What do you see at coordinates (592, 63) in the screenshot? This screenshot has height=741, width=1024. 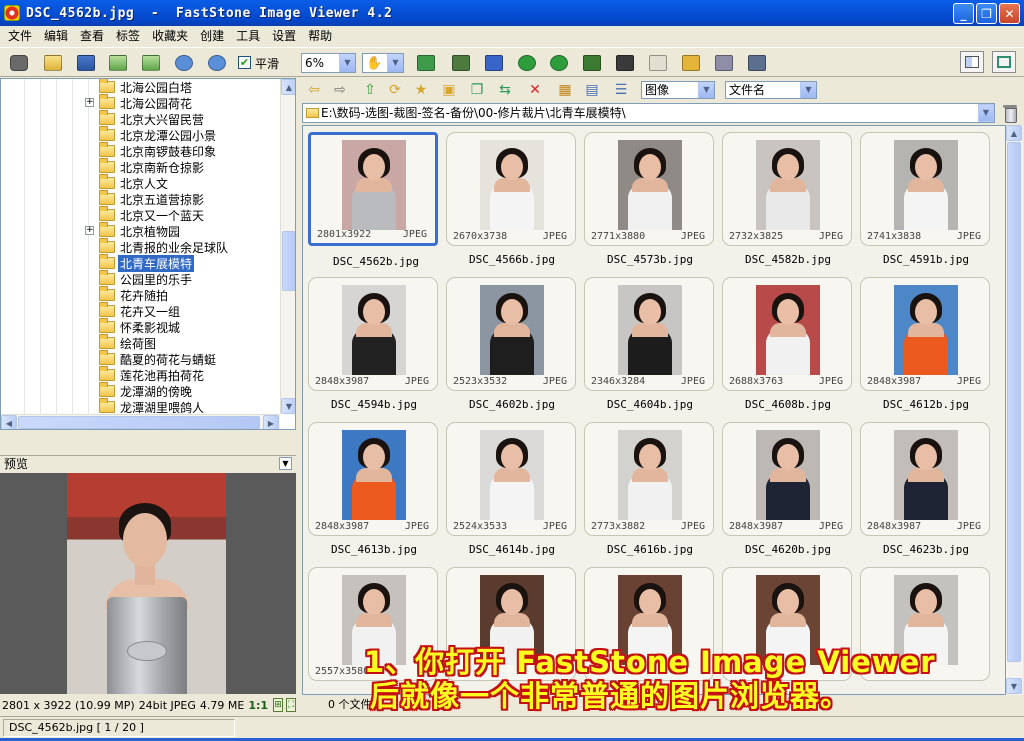 I see `flip-icon` at bounding box center [592, 63].